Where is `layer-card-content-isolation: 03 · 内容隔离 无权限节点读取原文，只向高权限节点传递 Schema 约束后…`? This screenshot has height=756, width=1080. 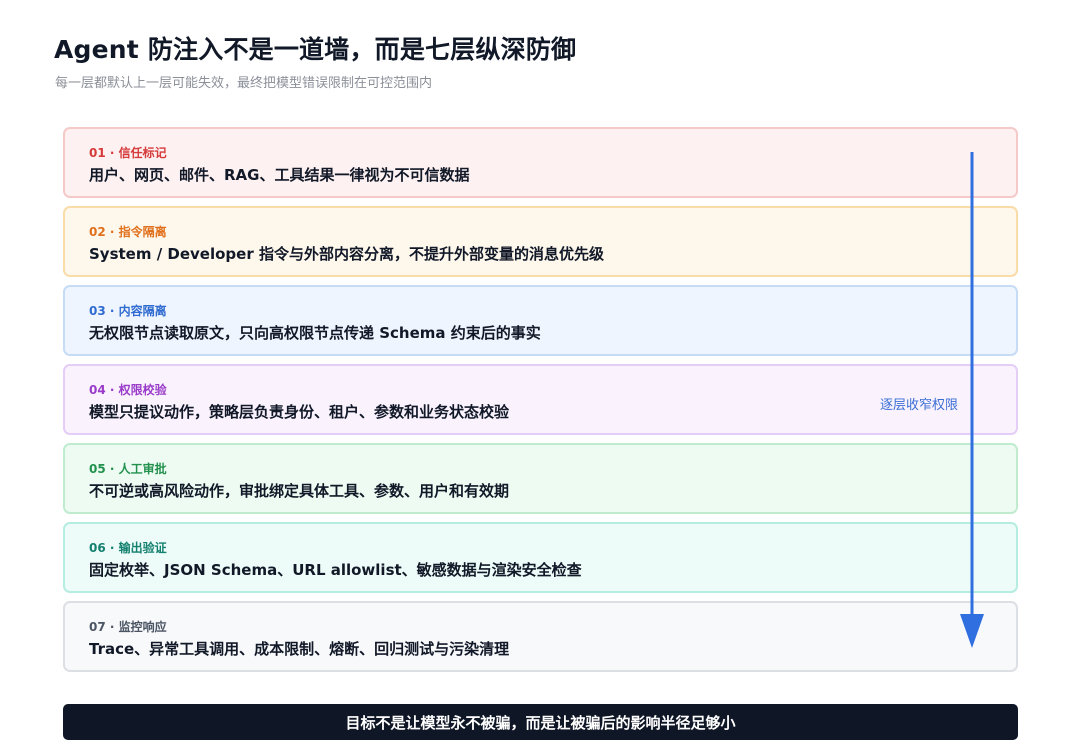
layer-card-content-isolation: 03 · 内容隔离 无权限节点读取原文，只向高权限节点传递 Schema 约束后… is located at coordinates (540, 320).